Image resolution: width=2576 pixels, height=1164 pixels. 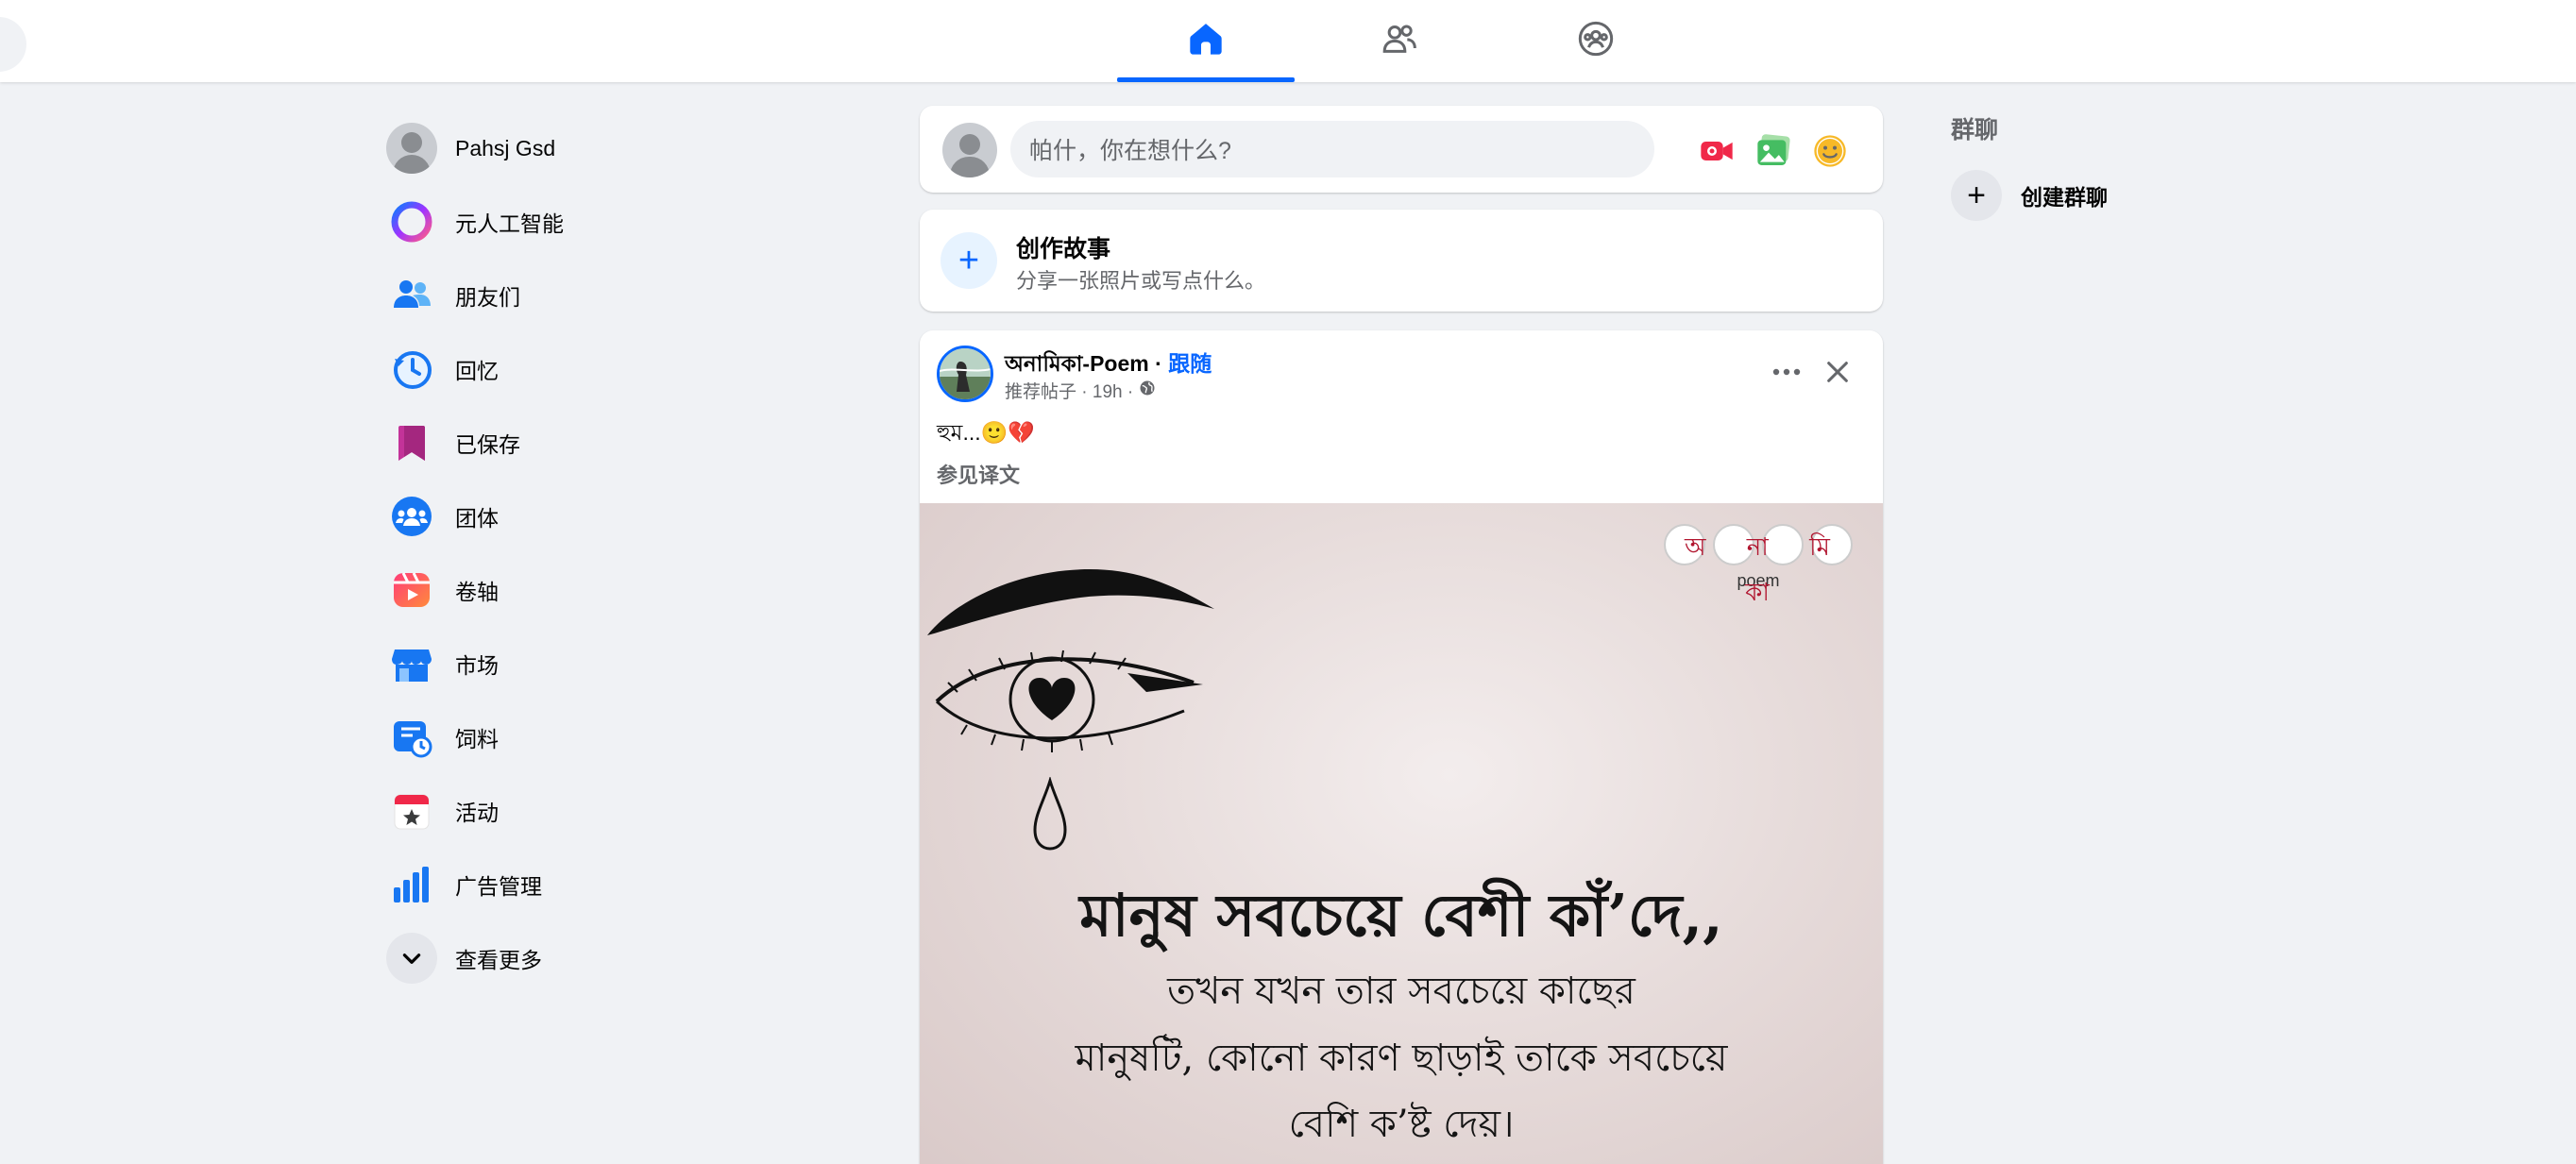 I want to click on meta-ai-icon, so click(x=411, y=221).